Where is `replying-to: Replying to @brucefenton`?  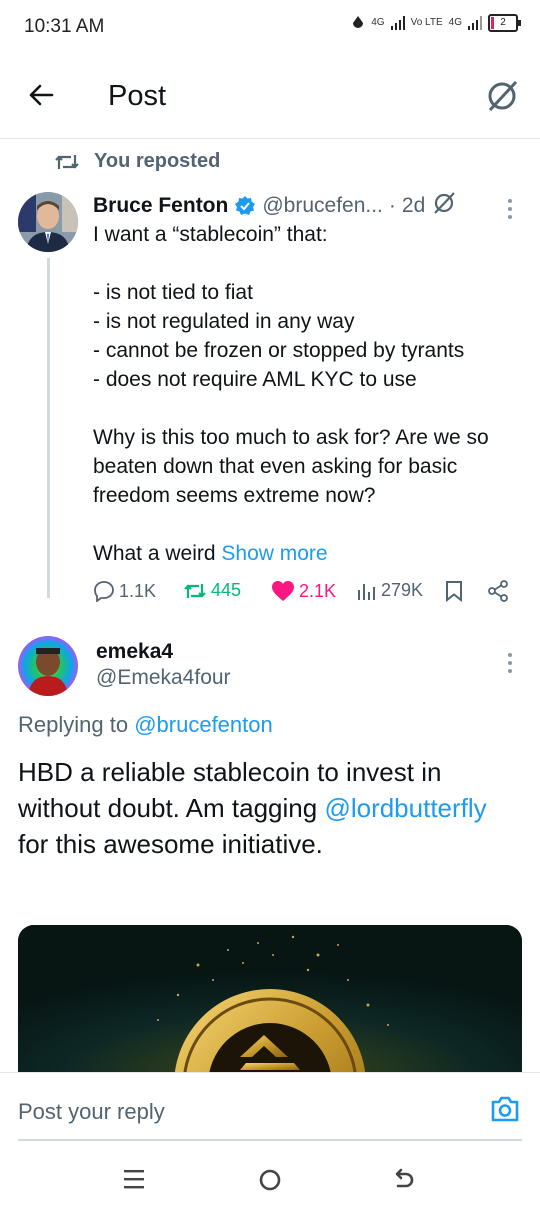
replying-to: Replying to @brucefenton is located at coordinates (145, 725).